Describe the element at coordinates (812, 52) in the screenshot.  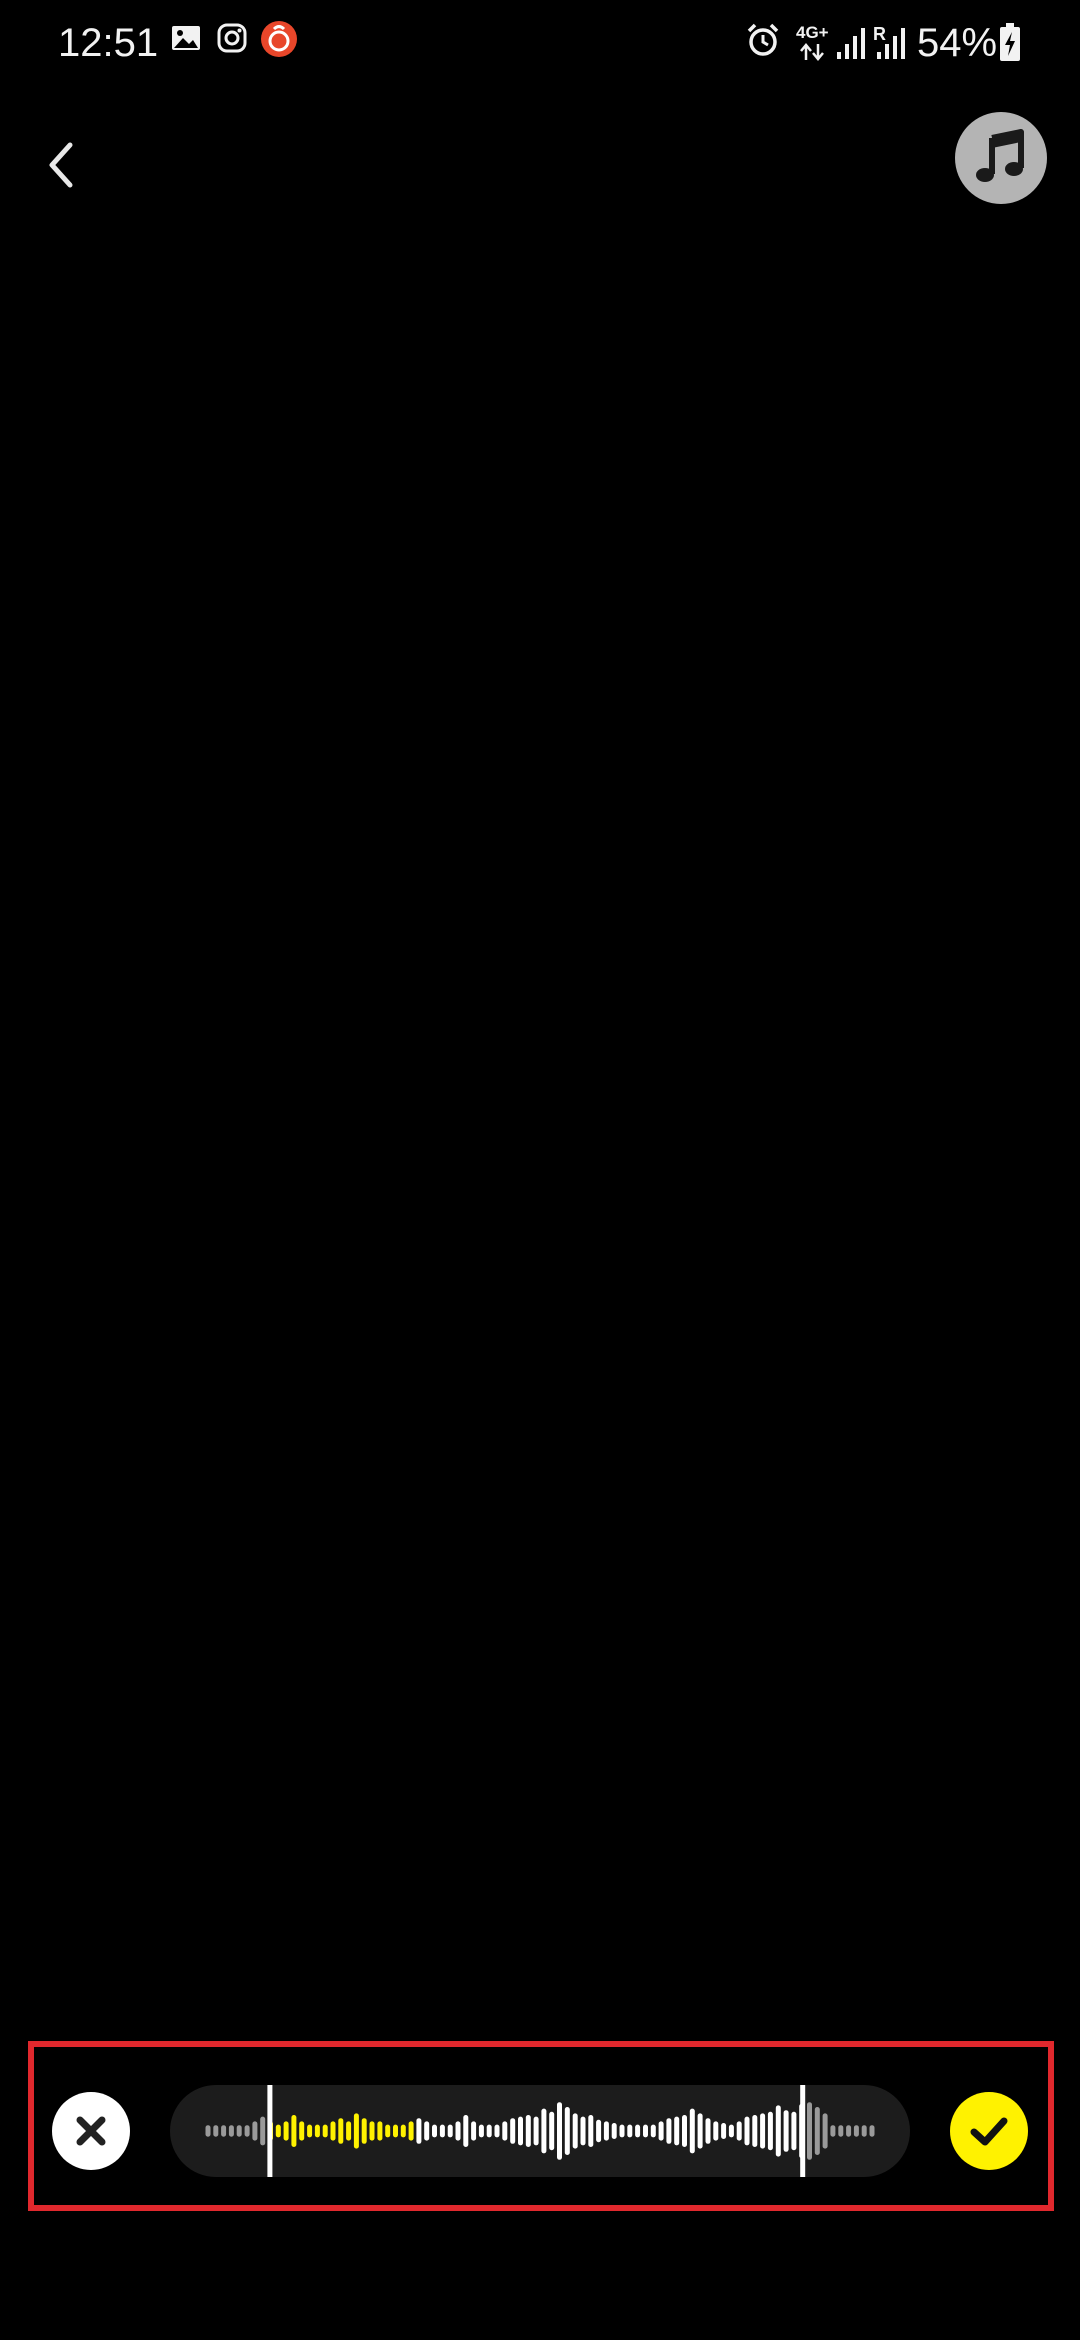
I see `data-arrows-icon` at that location.